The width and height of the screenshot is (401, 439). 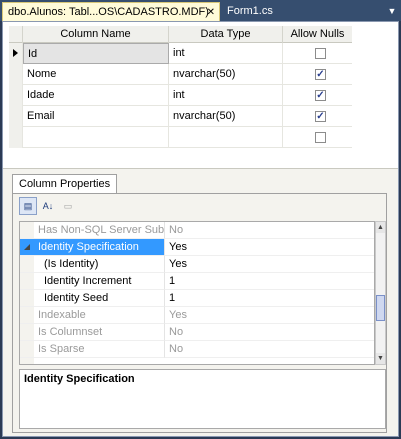 What do you see at coordinates (28, 206) in the screenshot?
I see `categorized-icon: ▤` at bounding box center [28, 206].